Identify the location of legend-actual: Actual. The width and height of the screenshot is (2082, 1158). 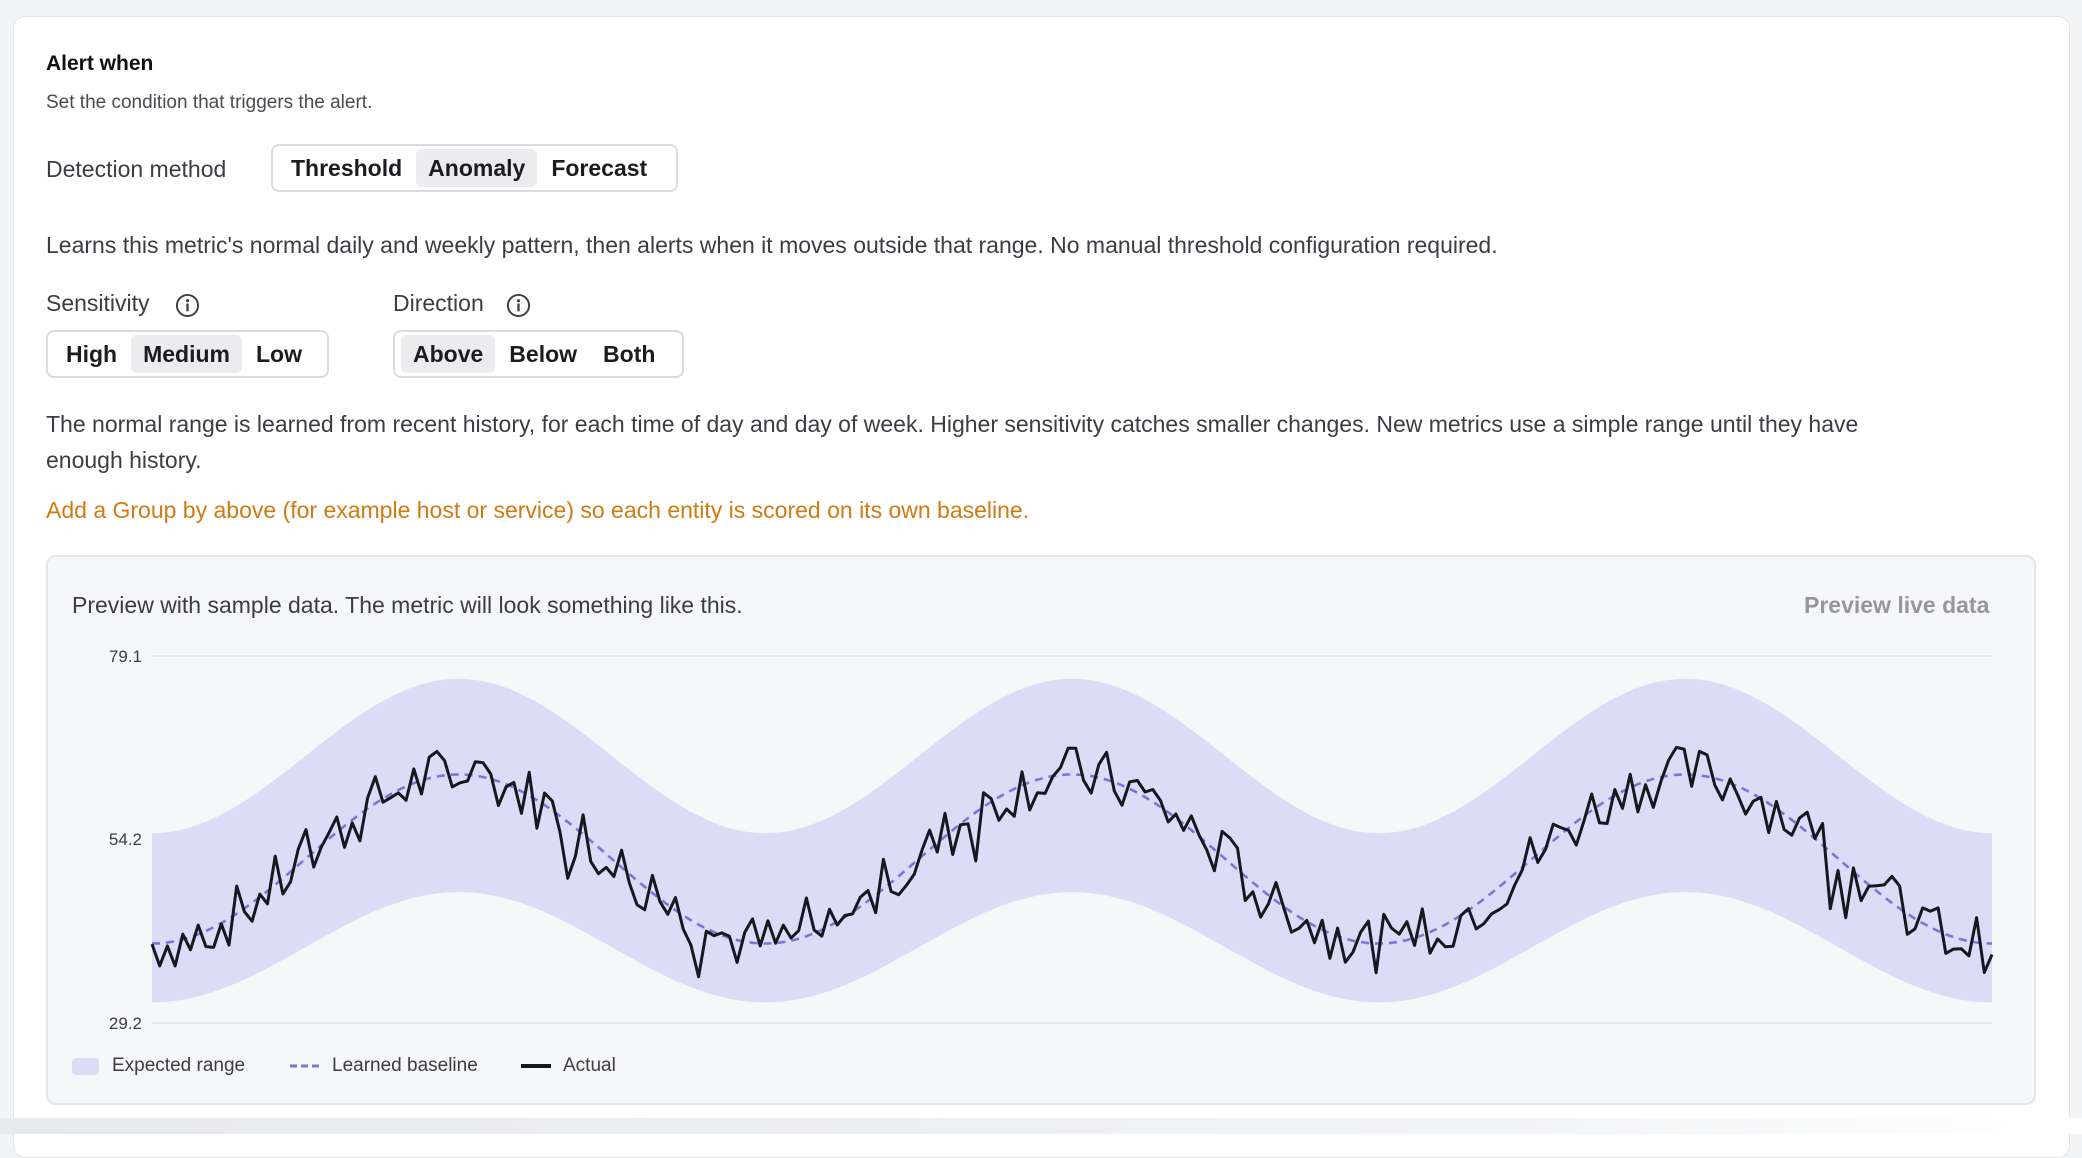
(568, 1066).